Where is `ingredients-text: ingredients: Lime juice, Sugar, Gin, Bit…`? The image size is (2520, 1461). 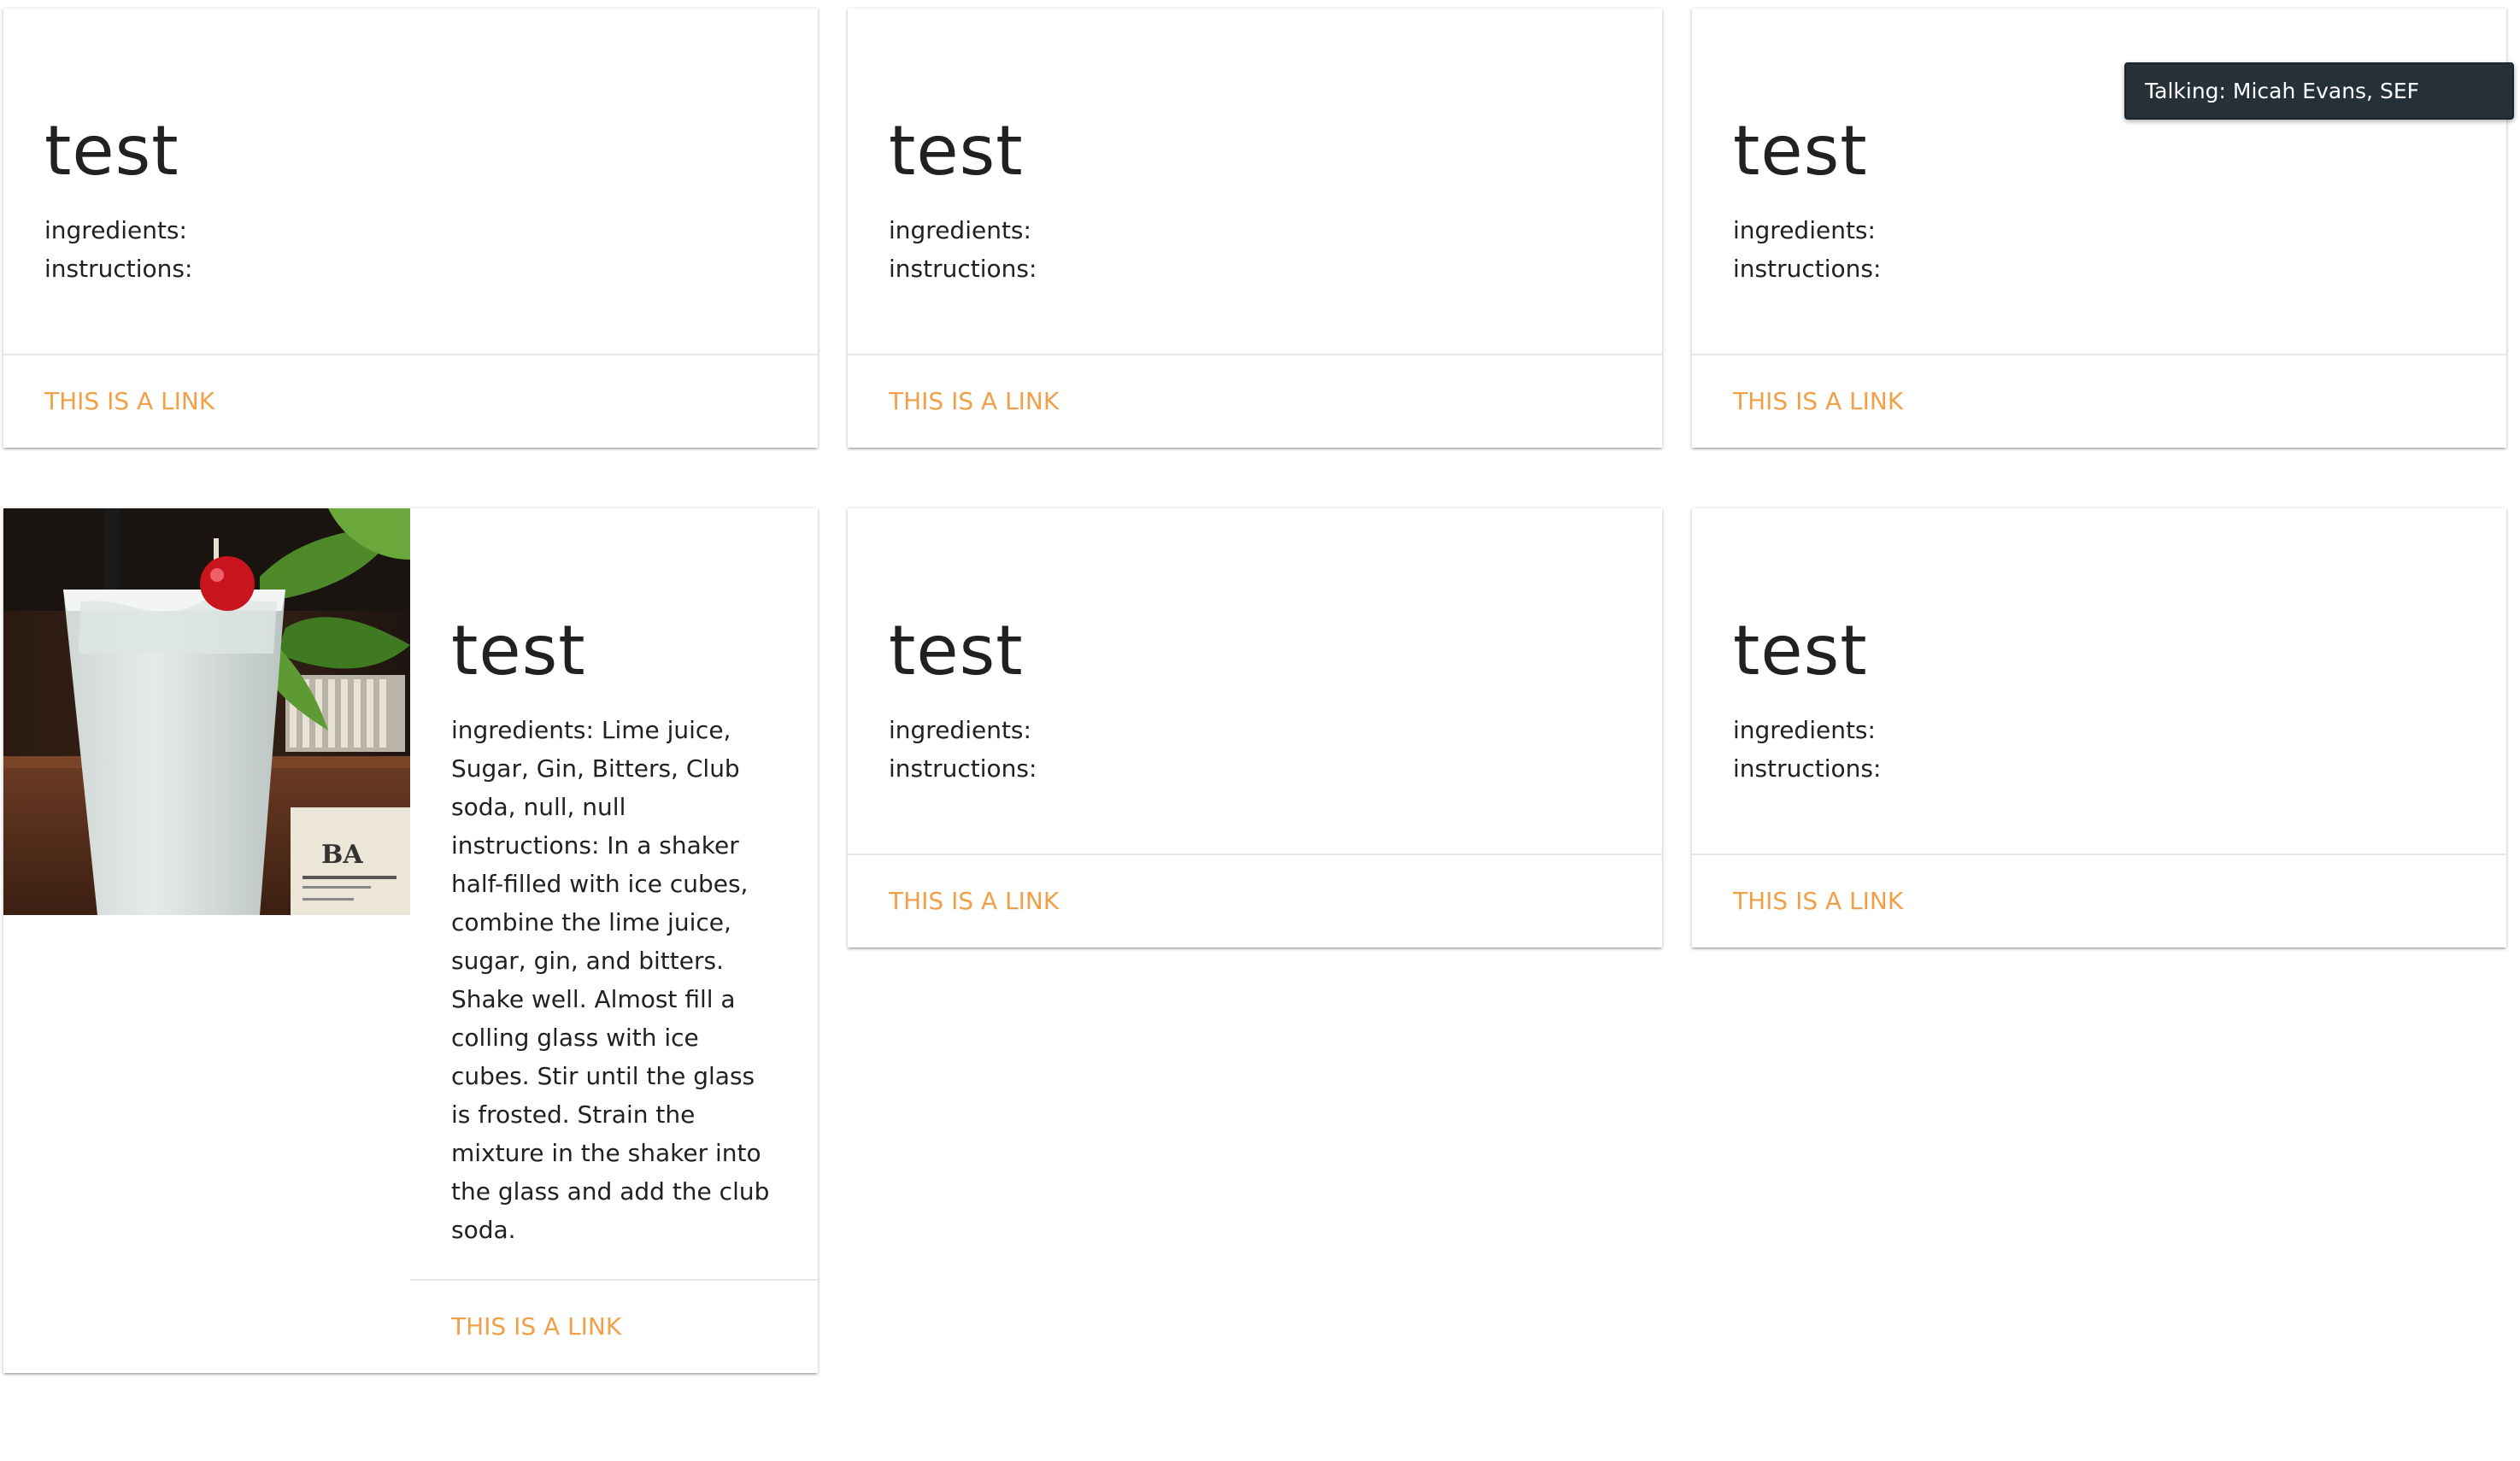 ingredients-text: ingredients: Lime juice, Sugar, Gin, Bit… is located at coordinates (595, 768).